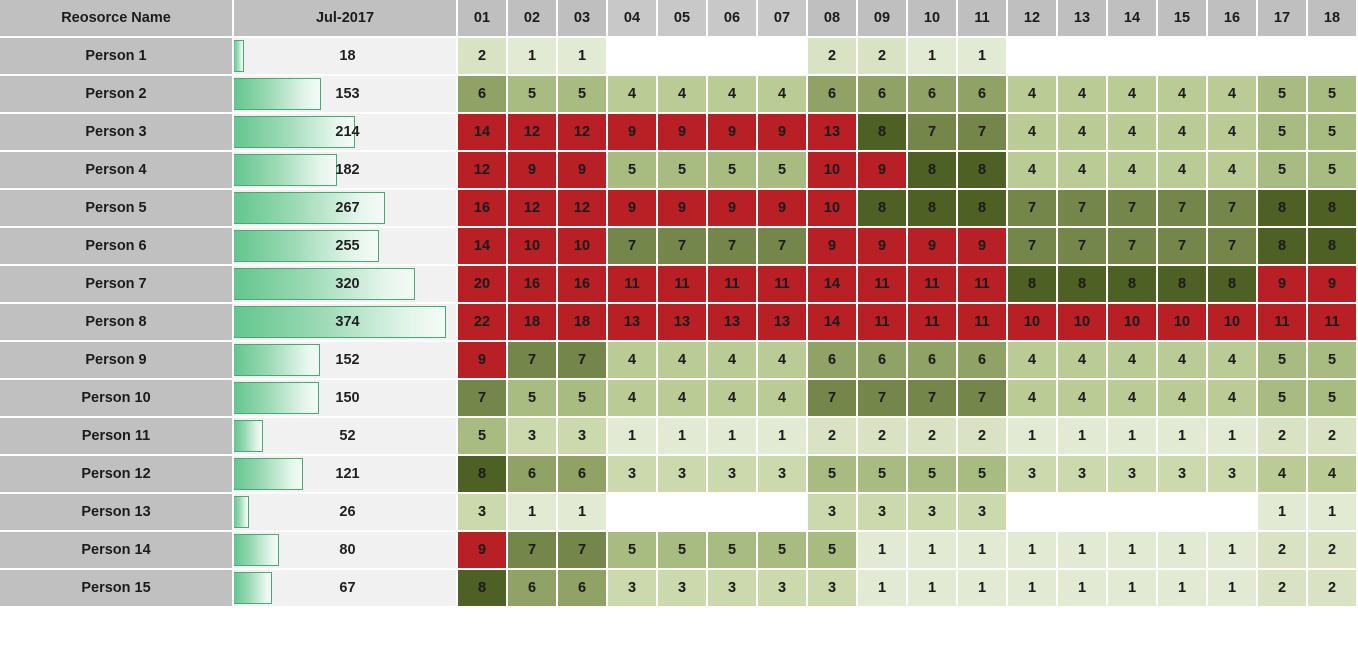 The height and width of the screenshot is (648, 1358). Describe the element at coordinates (116, 436) in the screenshot. I see `resource-name-cell: Person 11` at that location.